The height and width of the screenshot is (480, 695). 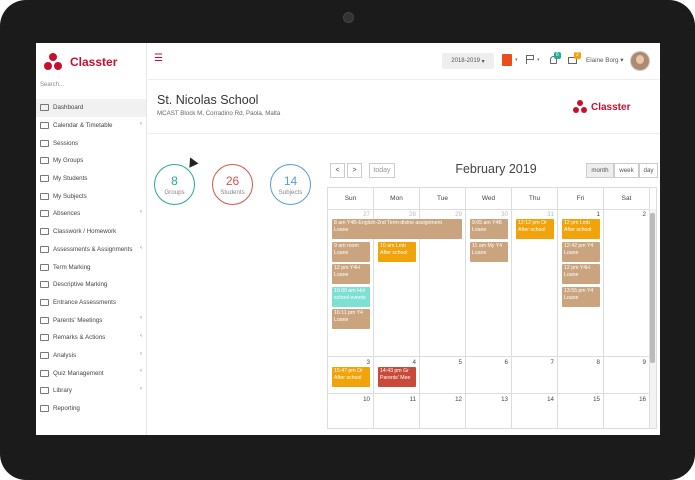 I want to click on calendar-event: 13:55 pm Y4 Loane, so click(x=581, y=296).